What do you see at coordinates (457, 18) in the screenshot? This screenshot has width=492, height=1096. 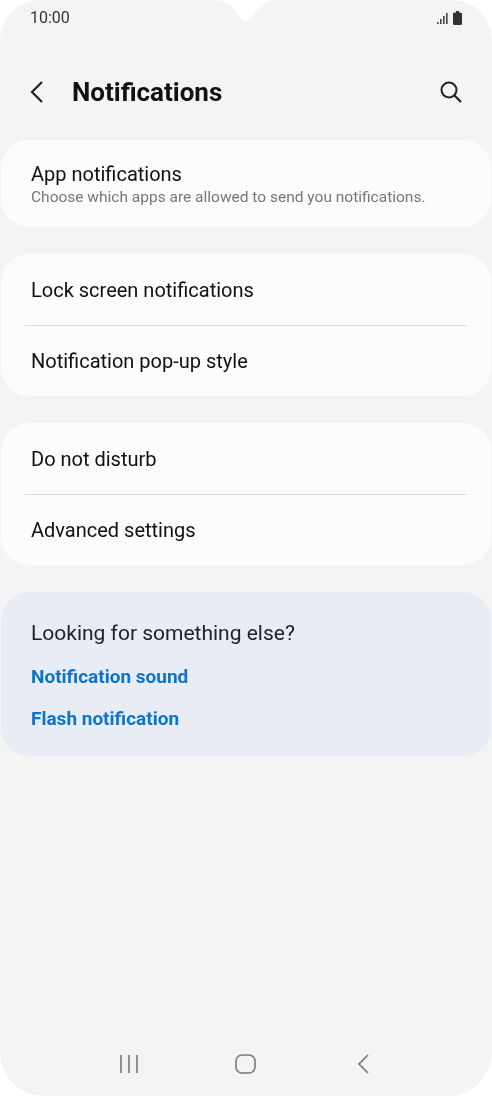 I see `battery-icon` at bounding box center [457, 18].